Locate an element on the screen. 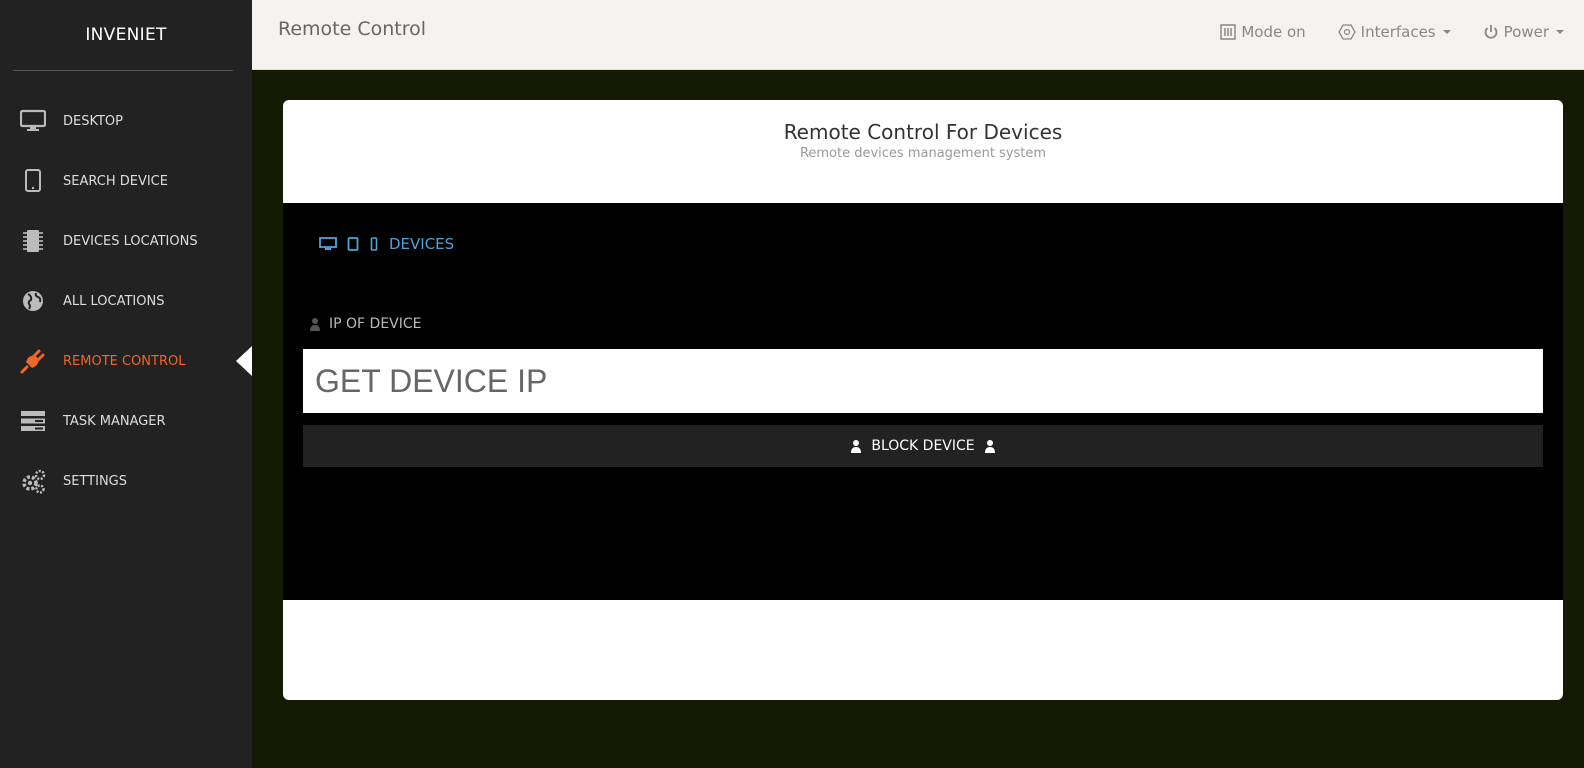  sidebar-item-remote-control: REMOTE CONTROL is located at coordinates (126, 361).